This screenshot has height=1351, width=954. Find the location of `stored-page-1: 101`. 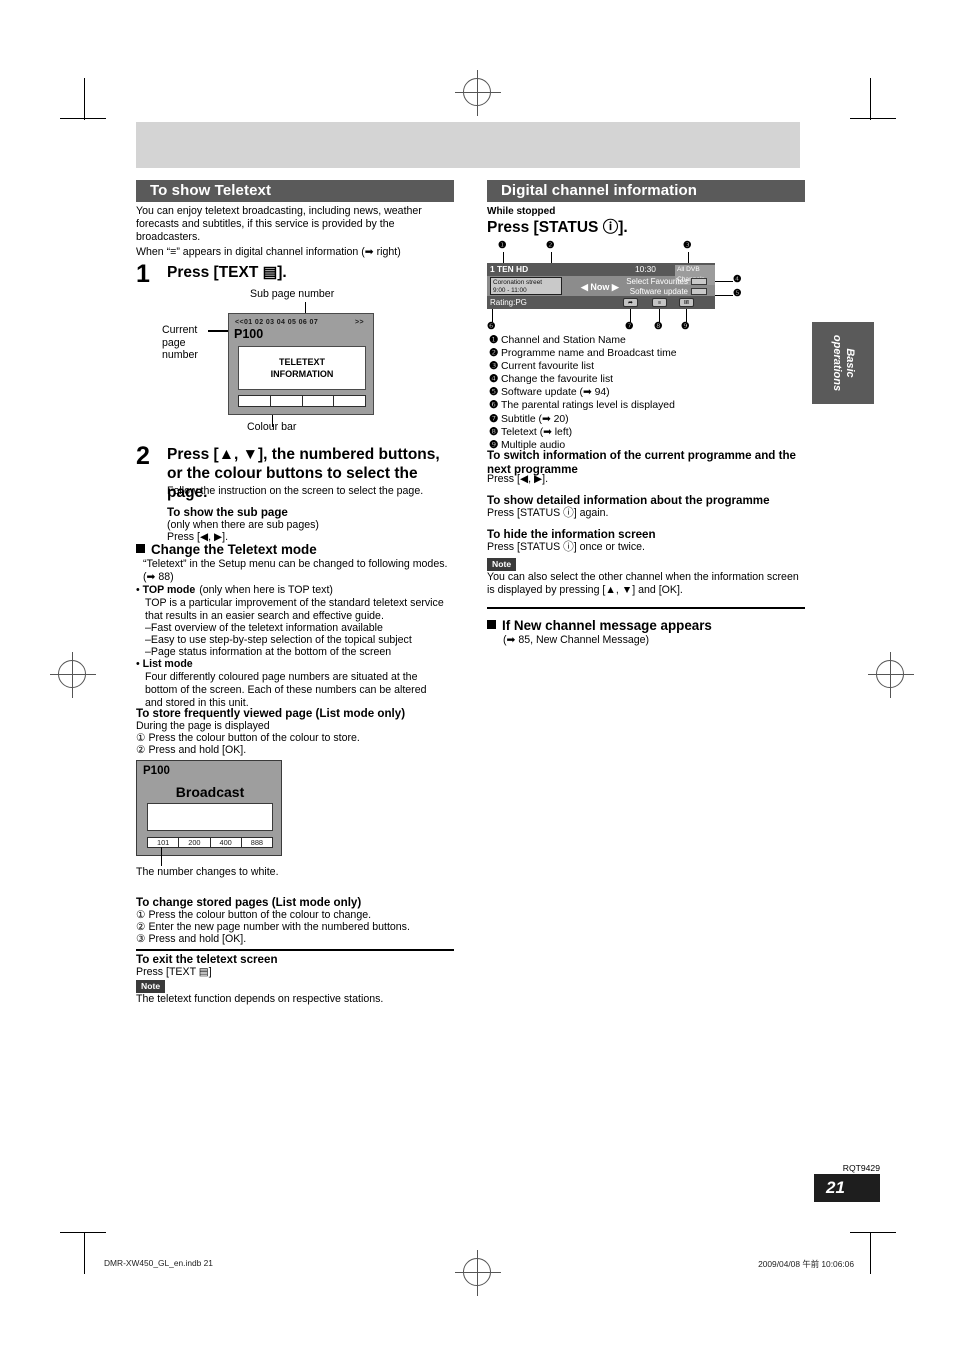

stored-page-1: 101 is located at coordinates (164, 842).